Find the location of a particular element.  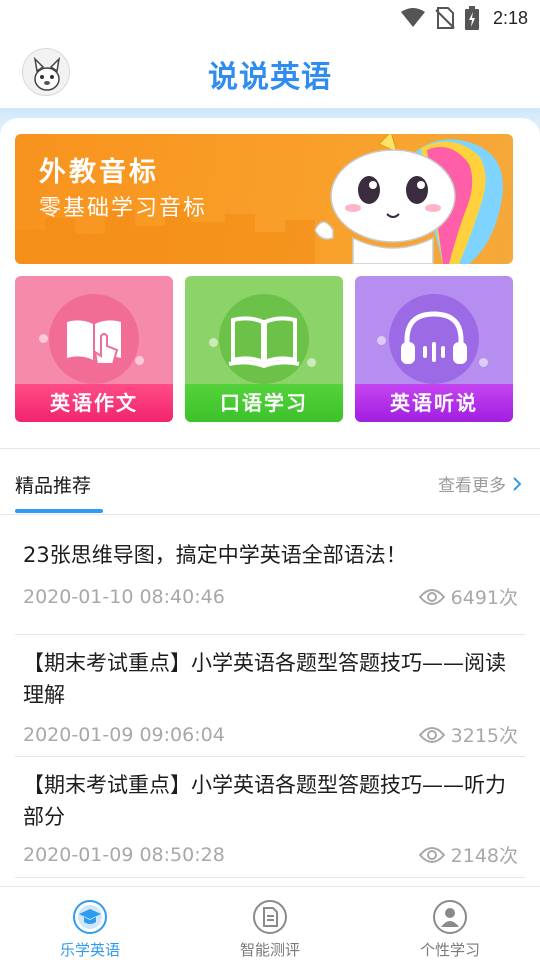

see-more-link: 查看更多 is located at coordinates (480, 483).